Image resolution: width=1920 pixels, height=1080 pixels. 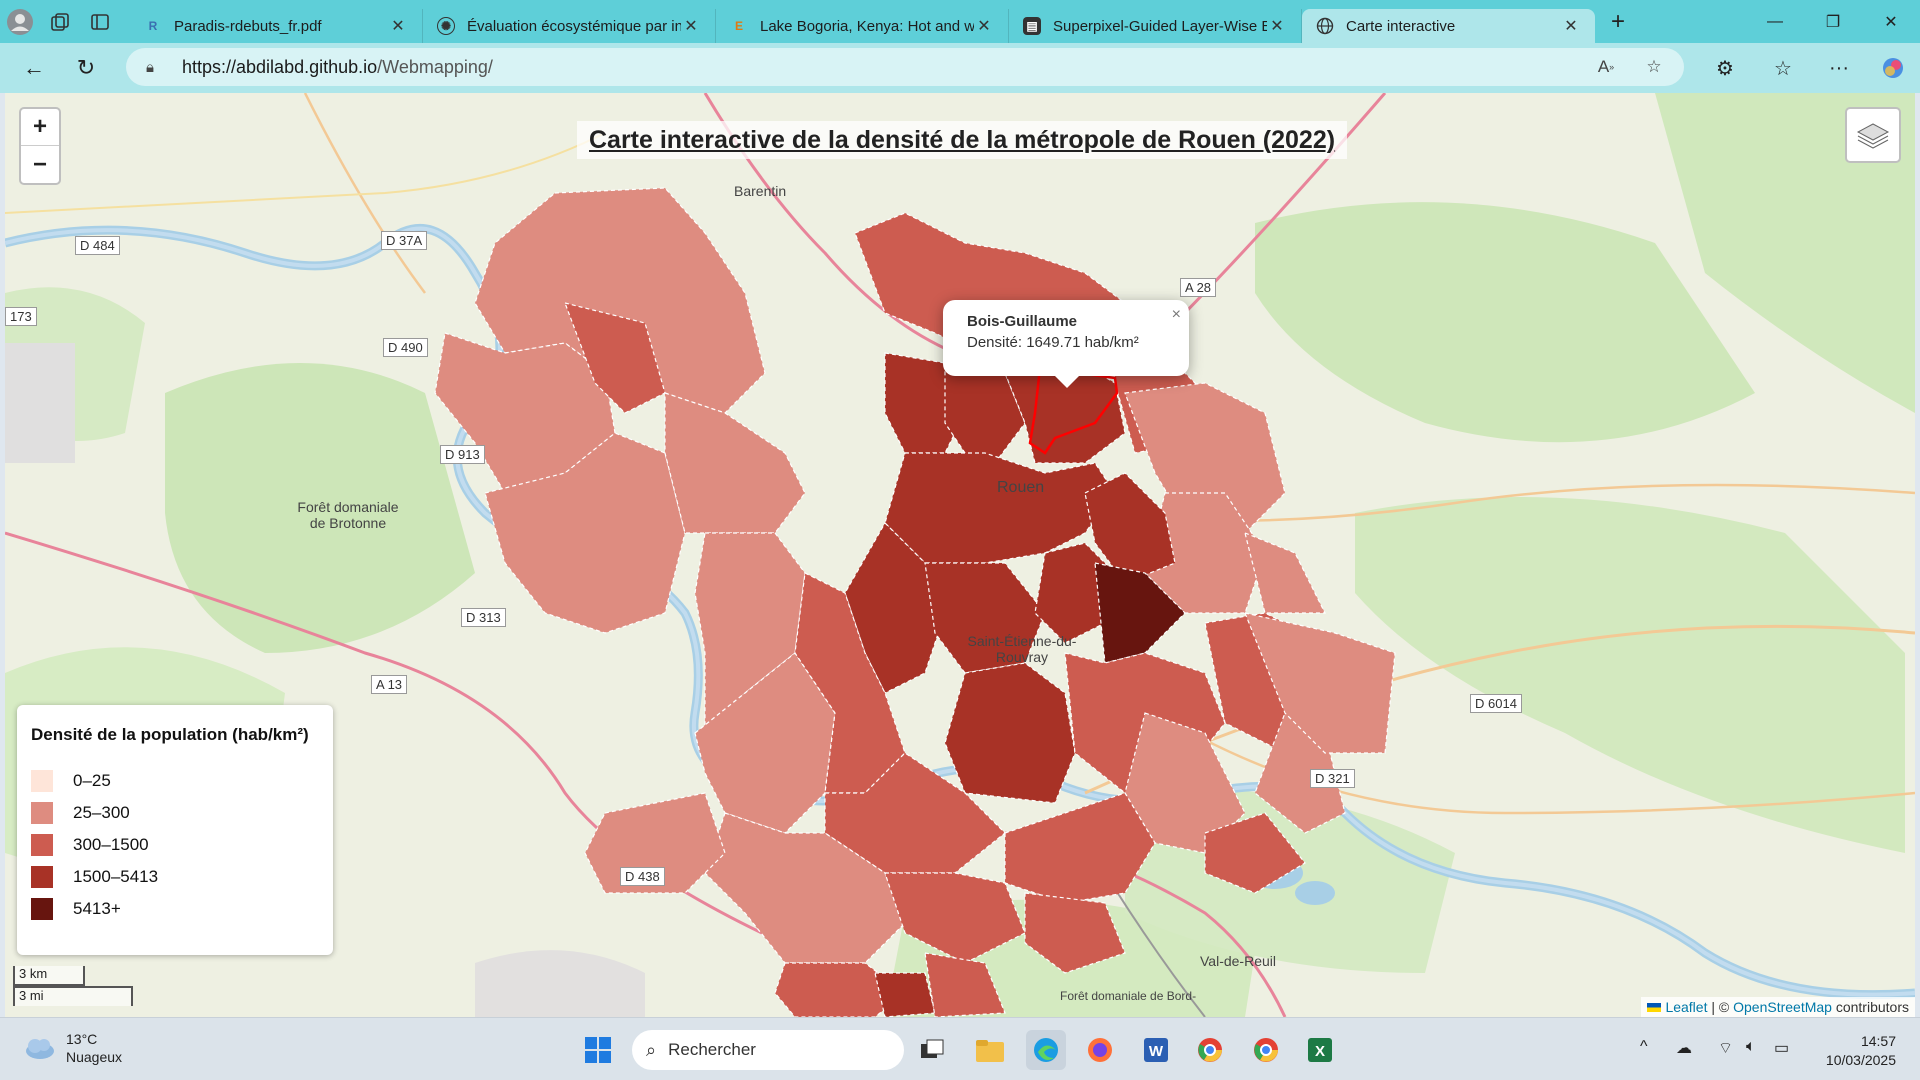 I want to click on read-aloud-icon: A», so click(x=1606, y=67).